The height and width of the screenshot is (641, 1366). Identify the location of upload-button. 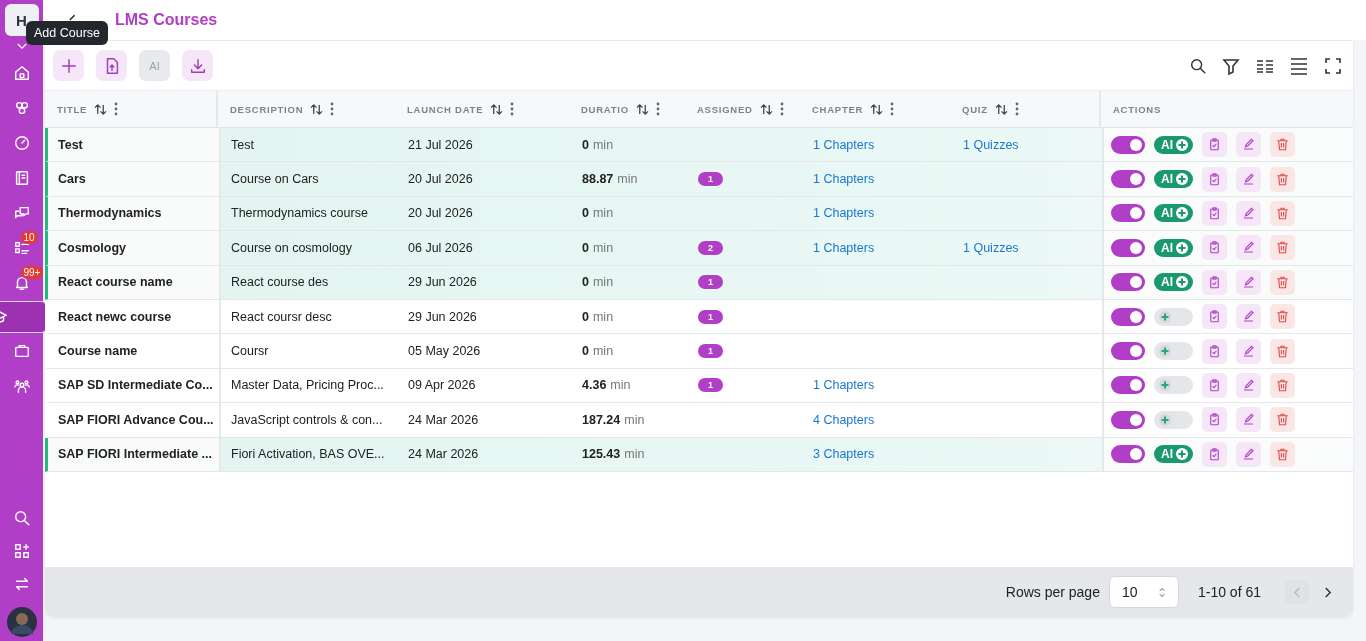
(111, 65).